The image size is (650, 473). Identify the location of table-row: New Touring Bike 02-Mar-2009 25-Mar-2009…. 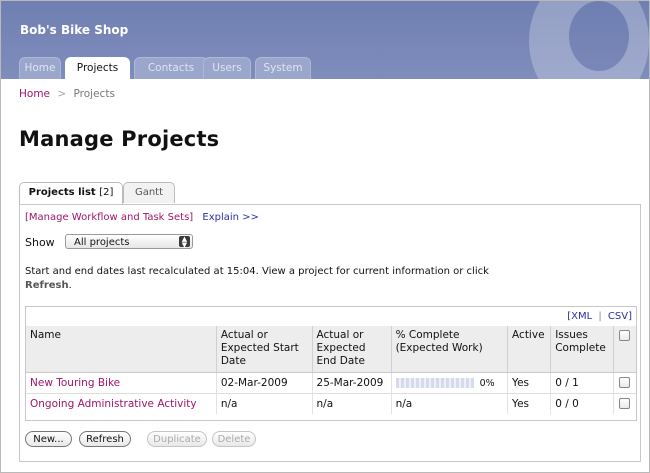
(331, 382).